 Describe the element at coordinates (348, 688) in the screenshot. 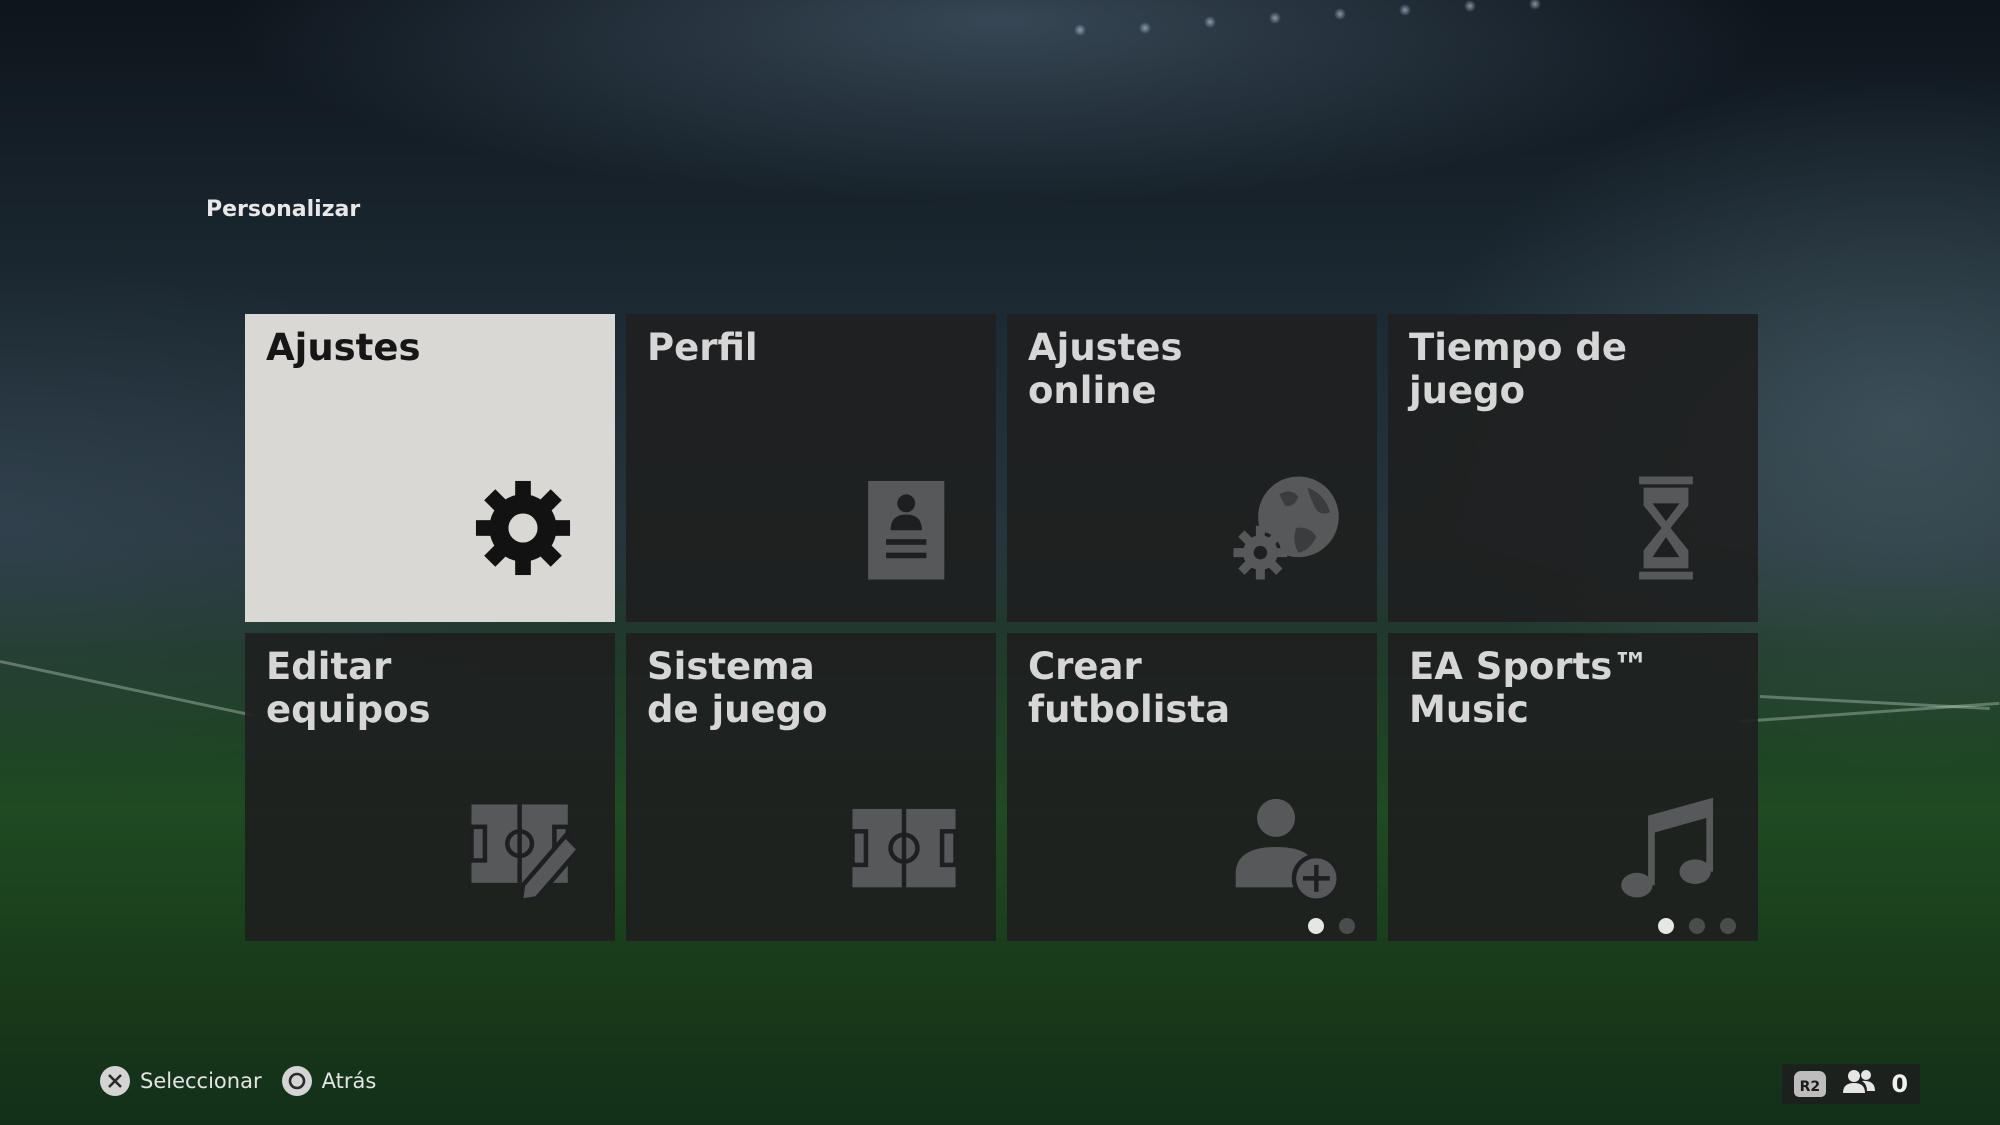

I see `tile-label: Editar equipos` at that location.